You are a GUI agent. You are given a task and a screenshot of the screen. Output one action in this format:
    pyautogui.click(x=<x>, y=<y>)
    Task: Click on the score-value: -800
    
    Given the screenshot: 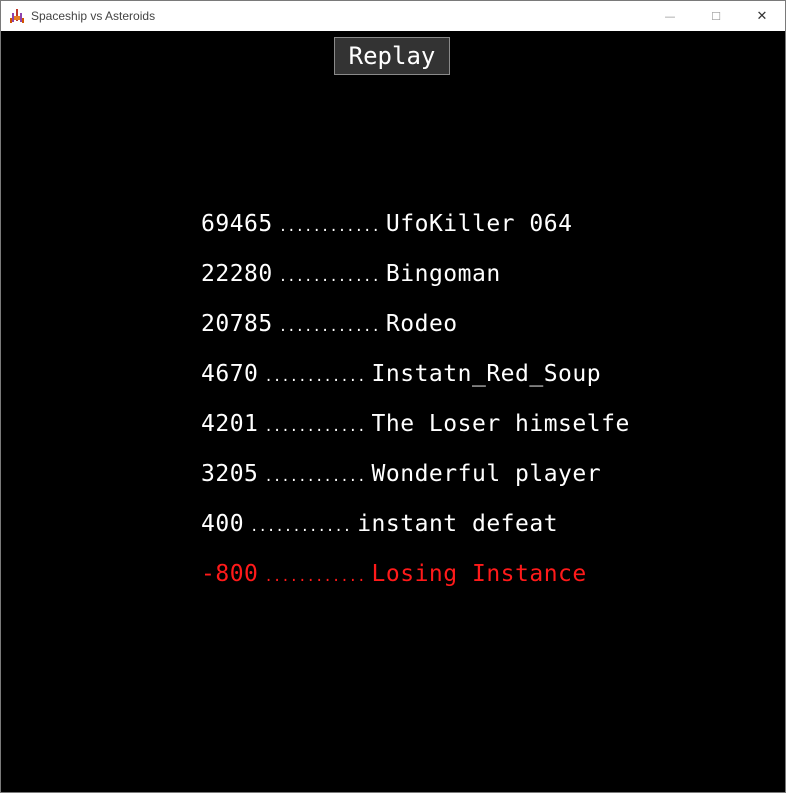 What is the action you would take?
    pyautogui.click(x=230, y=574)
    